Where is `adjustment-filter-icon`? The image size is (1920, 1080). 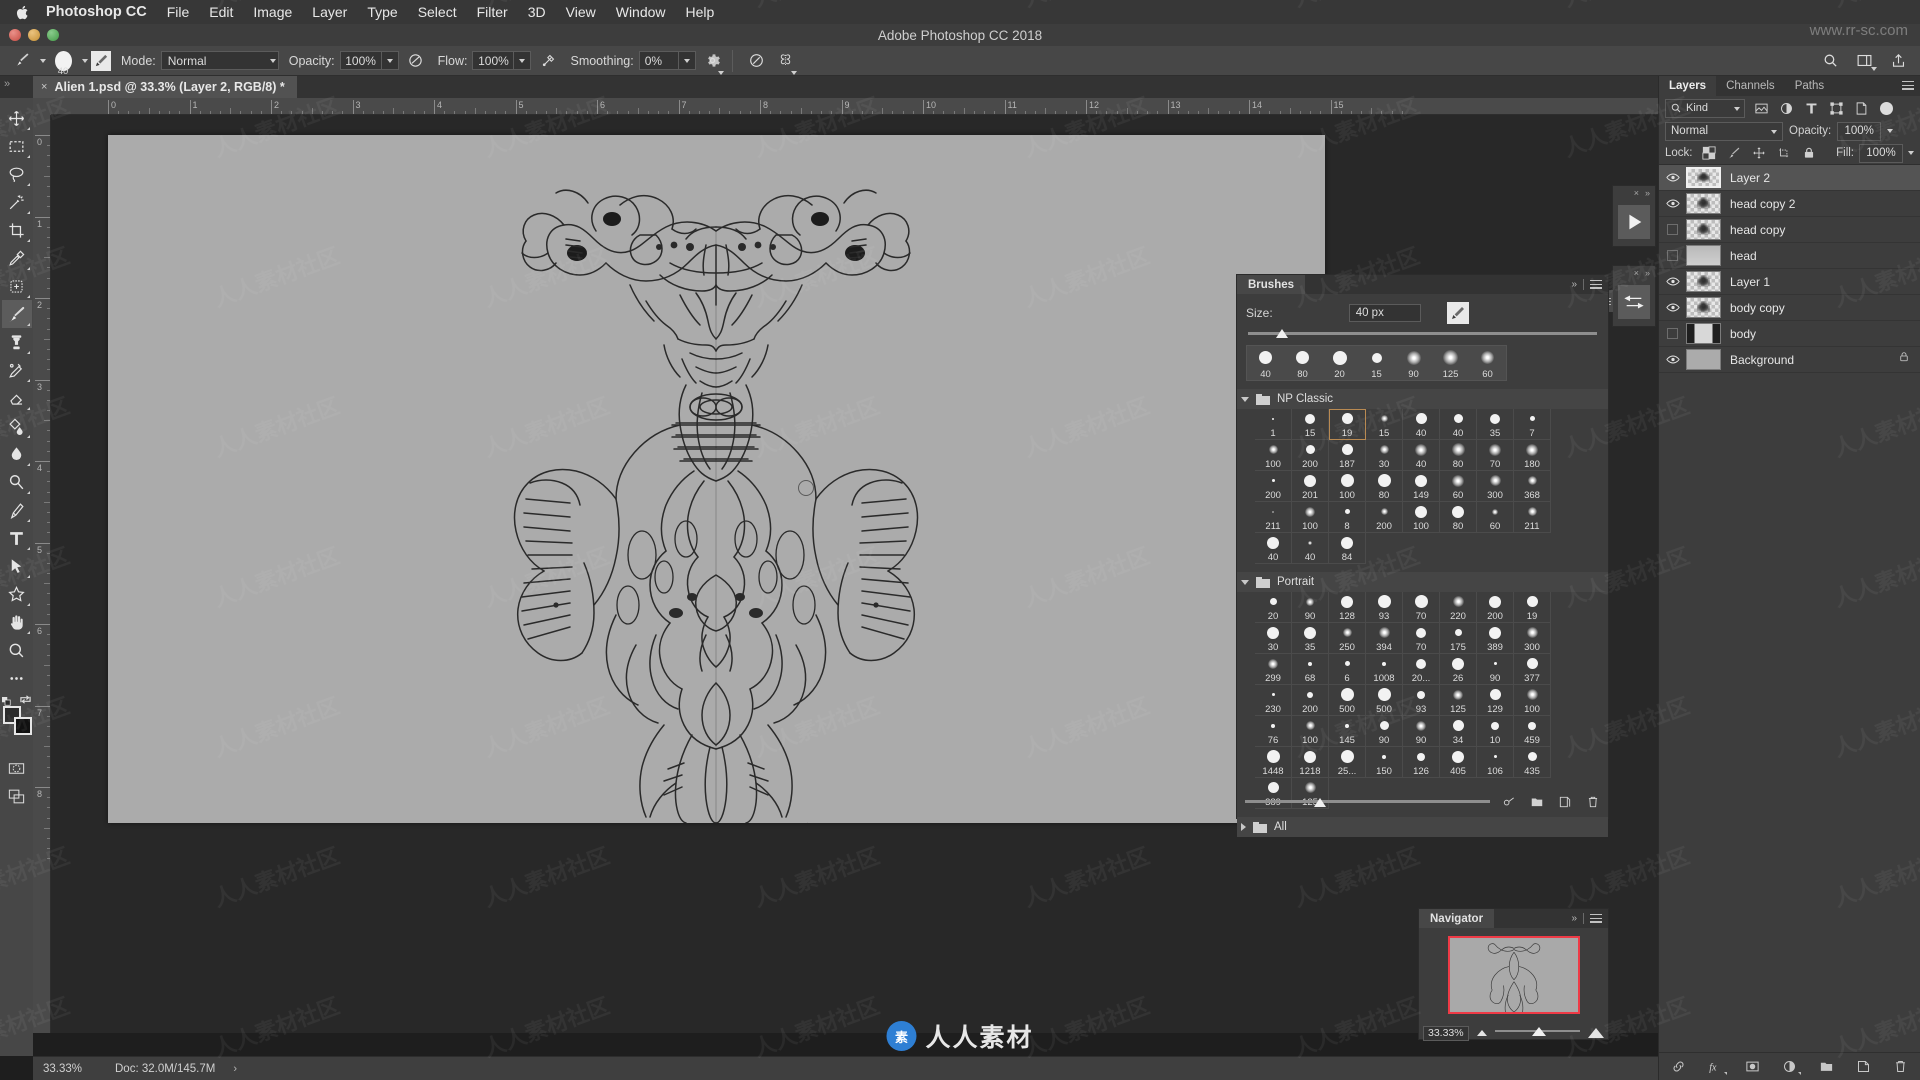
adjustment-filter-icon is located at coordinates (1786, 108).